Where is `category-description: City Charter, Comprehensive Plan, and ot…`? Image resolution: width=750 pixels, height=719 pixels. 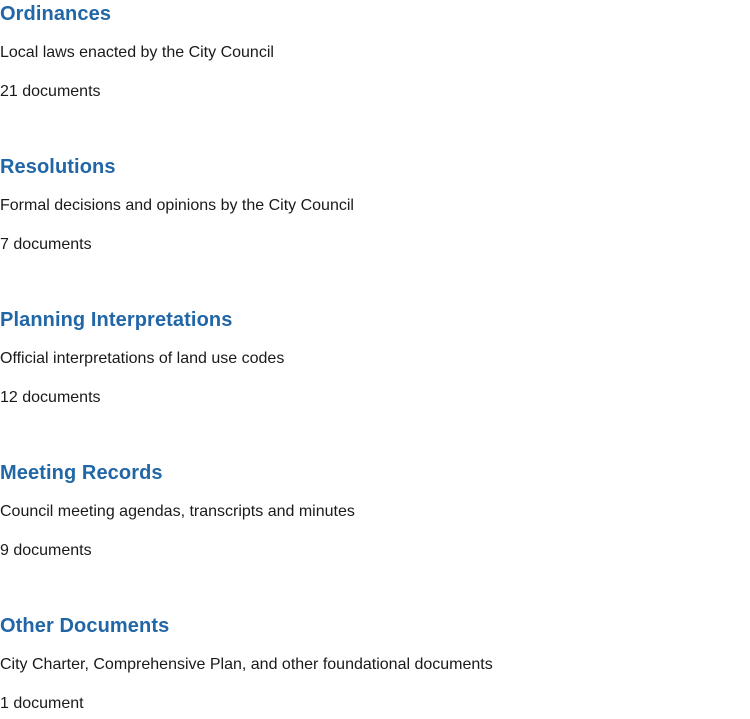 category-description: City Charter, Comprehensive Plan, and ot… is located at coordinates (246, 664).